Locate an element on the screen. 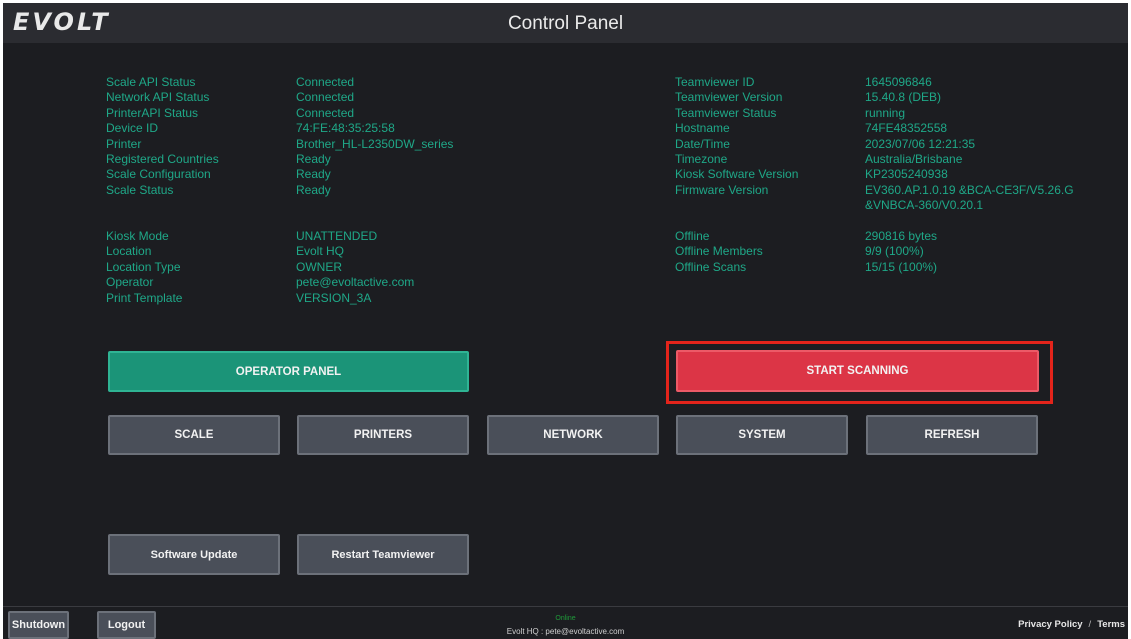 The width and height of the screenshot is (1131, 639). status-row: Offline Scans 15/15 (100%) is located at coordinates (806, 267).